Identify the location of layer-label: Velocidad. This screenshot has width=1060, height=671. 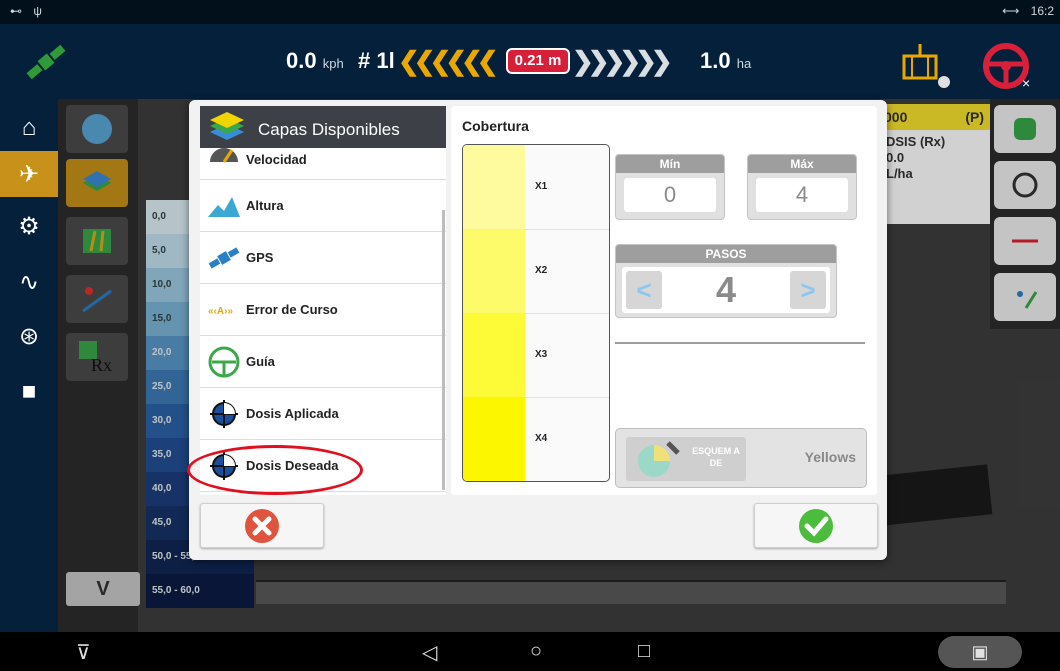
(276, 159).